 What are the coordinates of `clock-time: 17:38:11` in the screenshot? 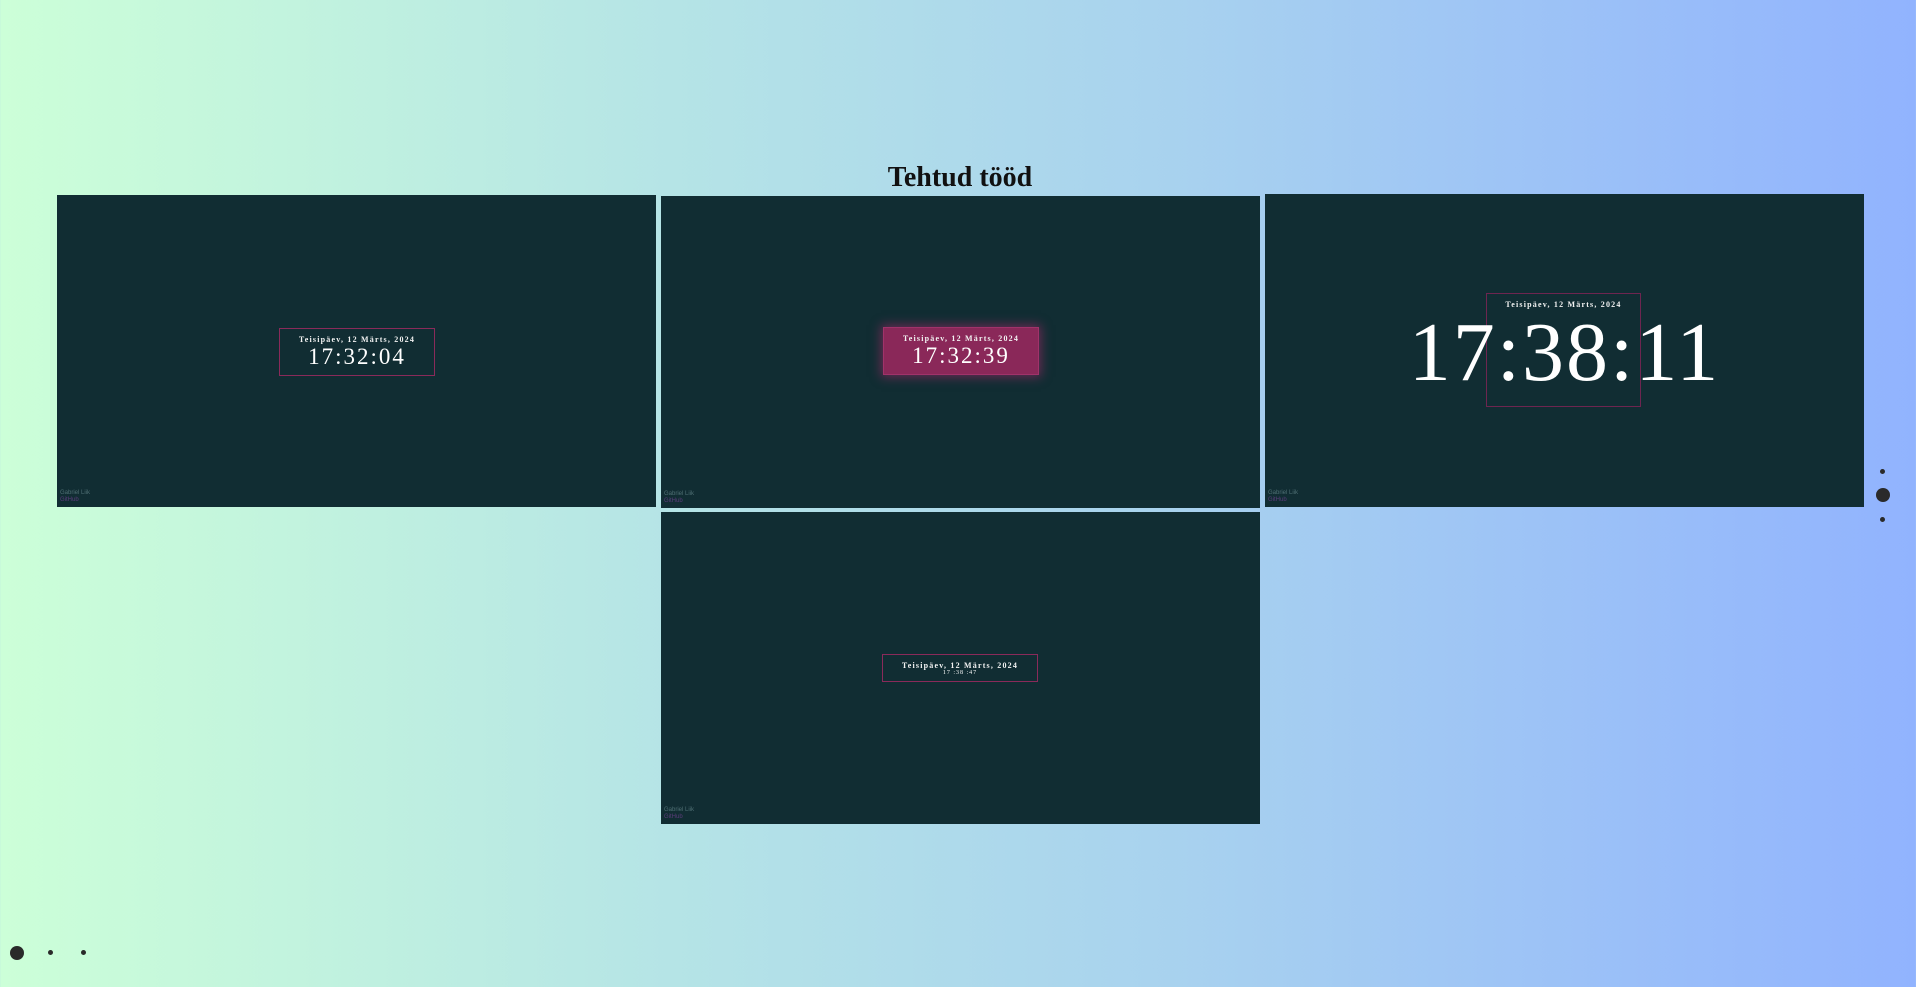 It's located at (1564, 352).